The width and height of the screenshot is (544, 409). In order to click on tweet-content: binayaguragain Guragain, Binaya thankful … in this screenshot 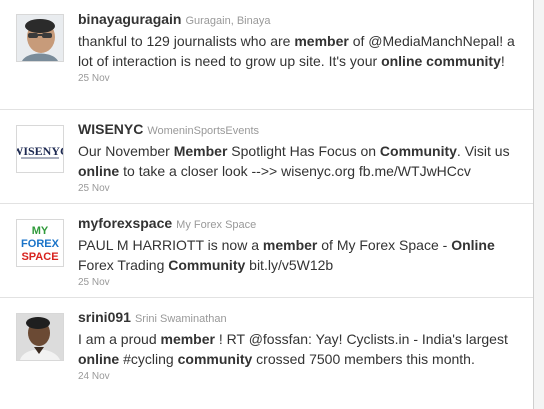, I will do `click(301, 47)`.